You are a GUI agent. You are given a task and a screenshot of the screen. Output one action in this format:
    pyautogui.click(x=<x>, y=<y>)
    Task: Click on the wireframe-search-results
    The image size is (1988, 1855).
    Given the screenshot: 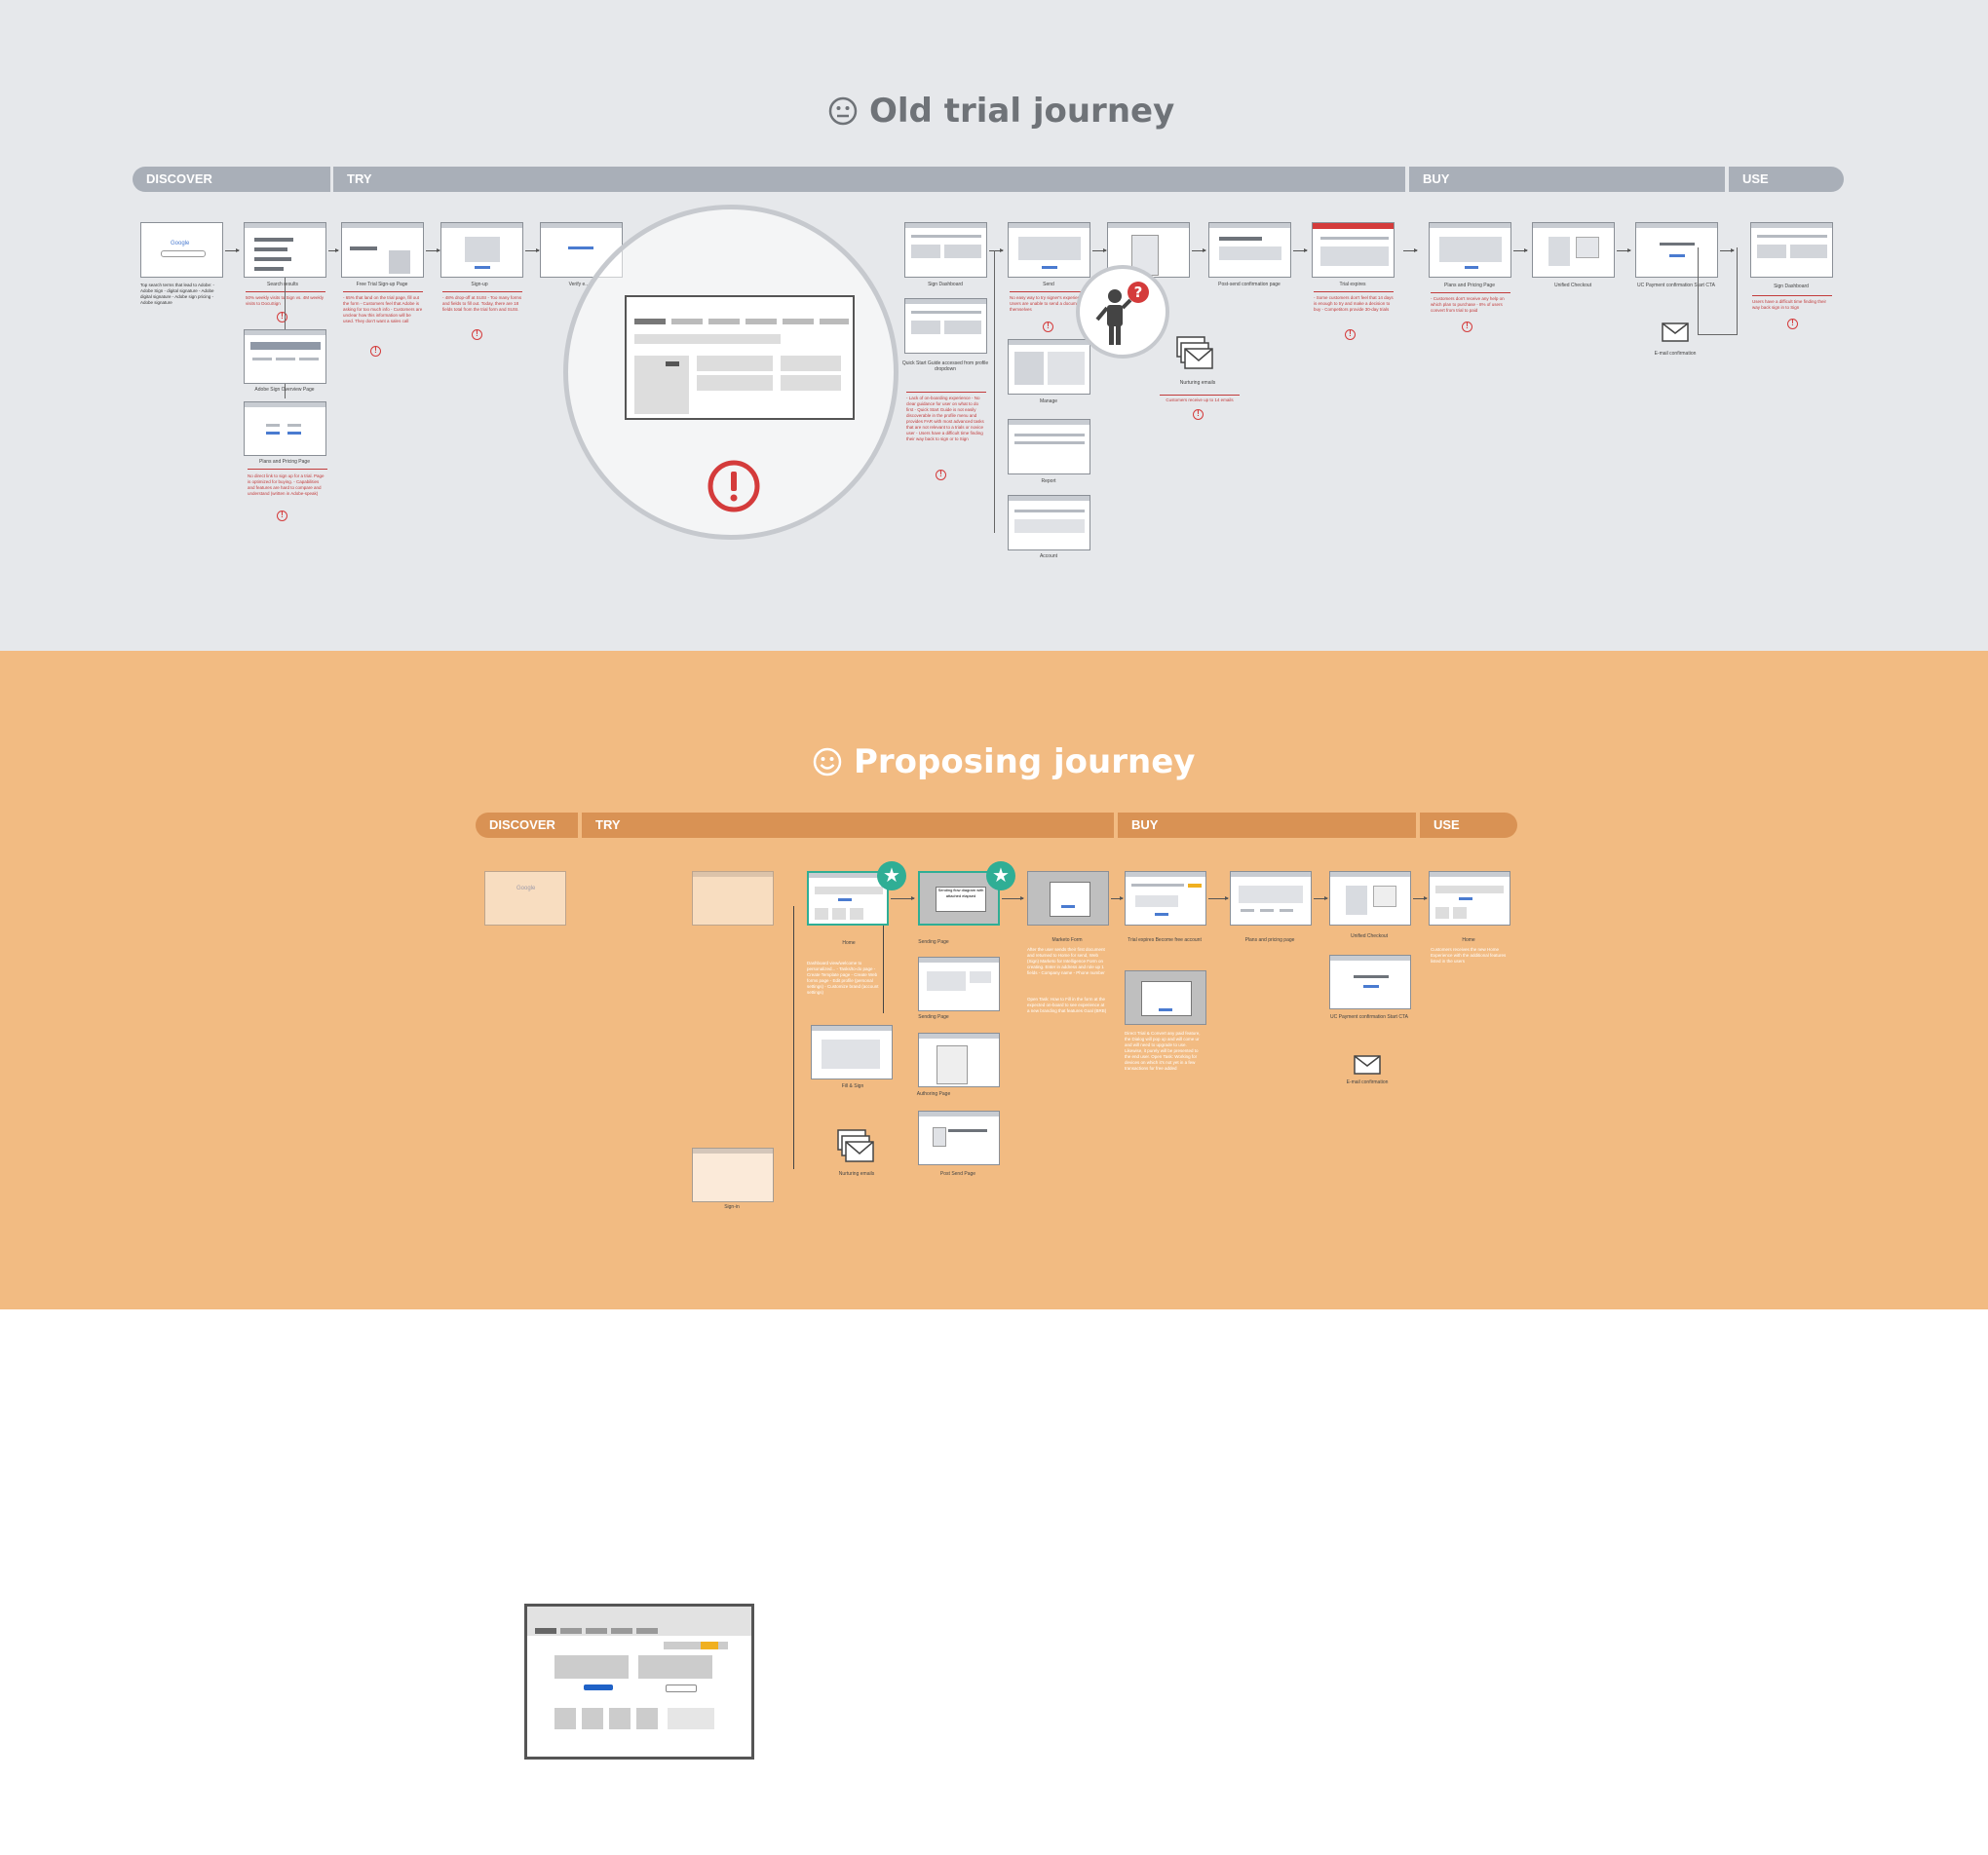 What is the action you would take?
    pyautogui.click(x=285, y=250)
    